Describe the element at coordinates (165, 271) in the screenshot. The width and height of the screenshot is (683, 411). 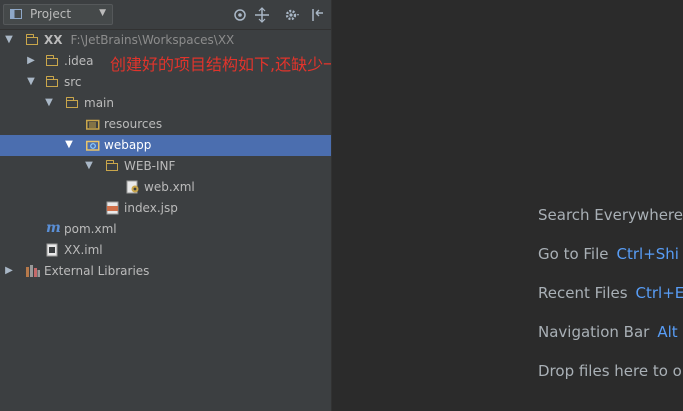
I see `tree-row-external-libraries: ▶ External Libraries` at that location.